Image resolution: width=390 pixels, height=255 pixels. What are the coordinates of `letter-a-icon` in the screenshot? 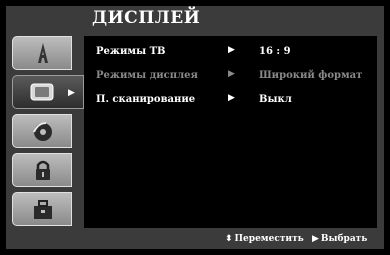 It's located at (43, 53).